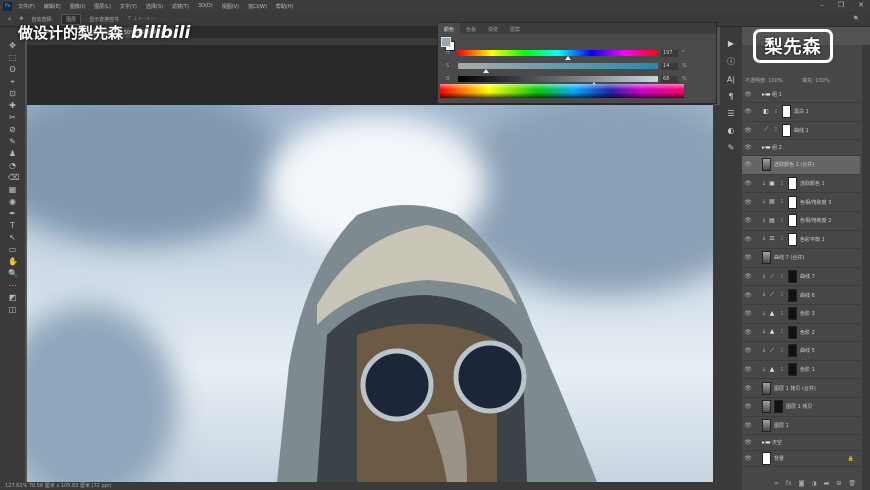  I want to click on layer-row: 👁 ↓ ▲ ⁝ 色阶 1, so click(801, 370).